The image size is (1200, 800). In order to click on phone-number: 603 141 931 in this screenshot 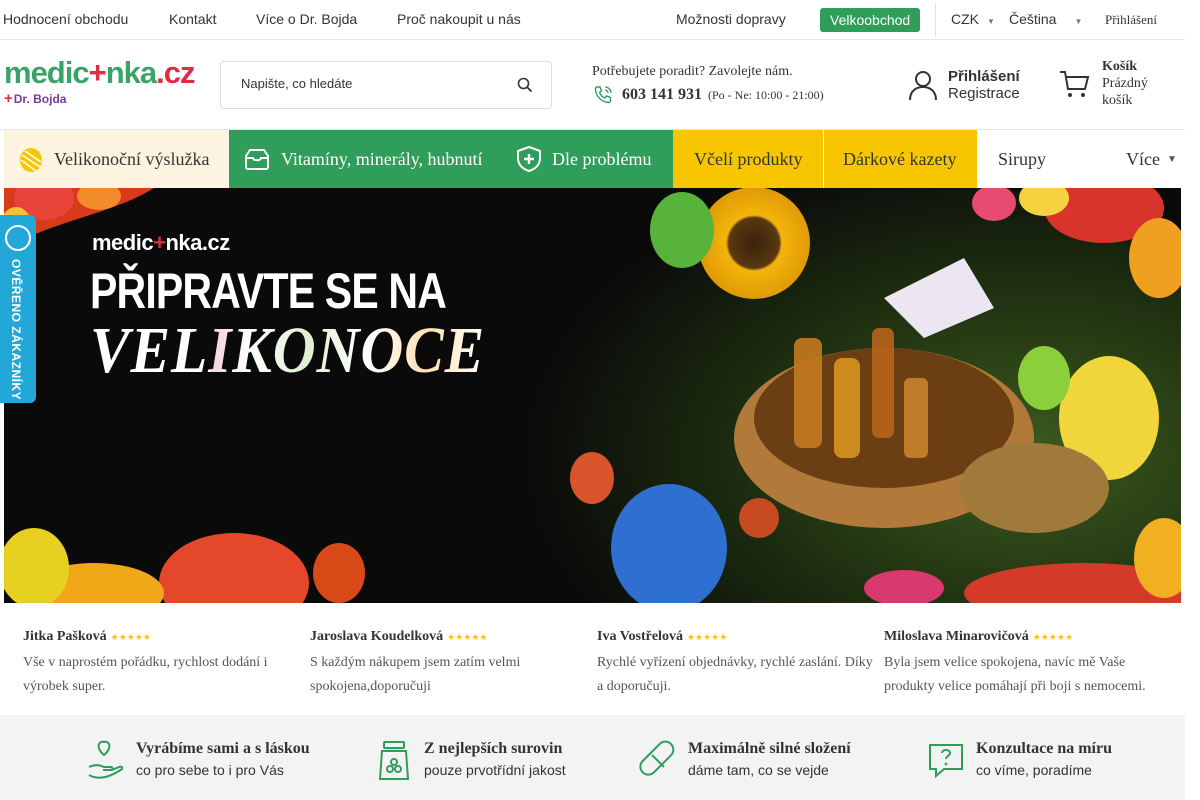, I will do `click(662, 95)`.